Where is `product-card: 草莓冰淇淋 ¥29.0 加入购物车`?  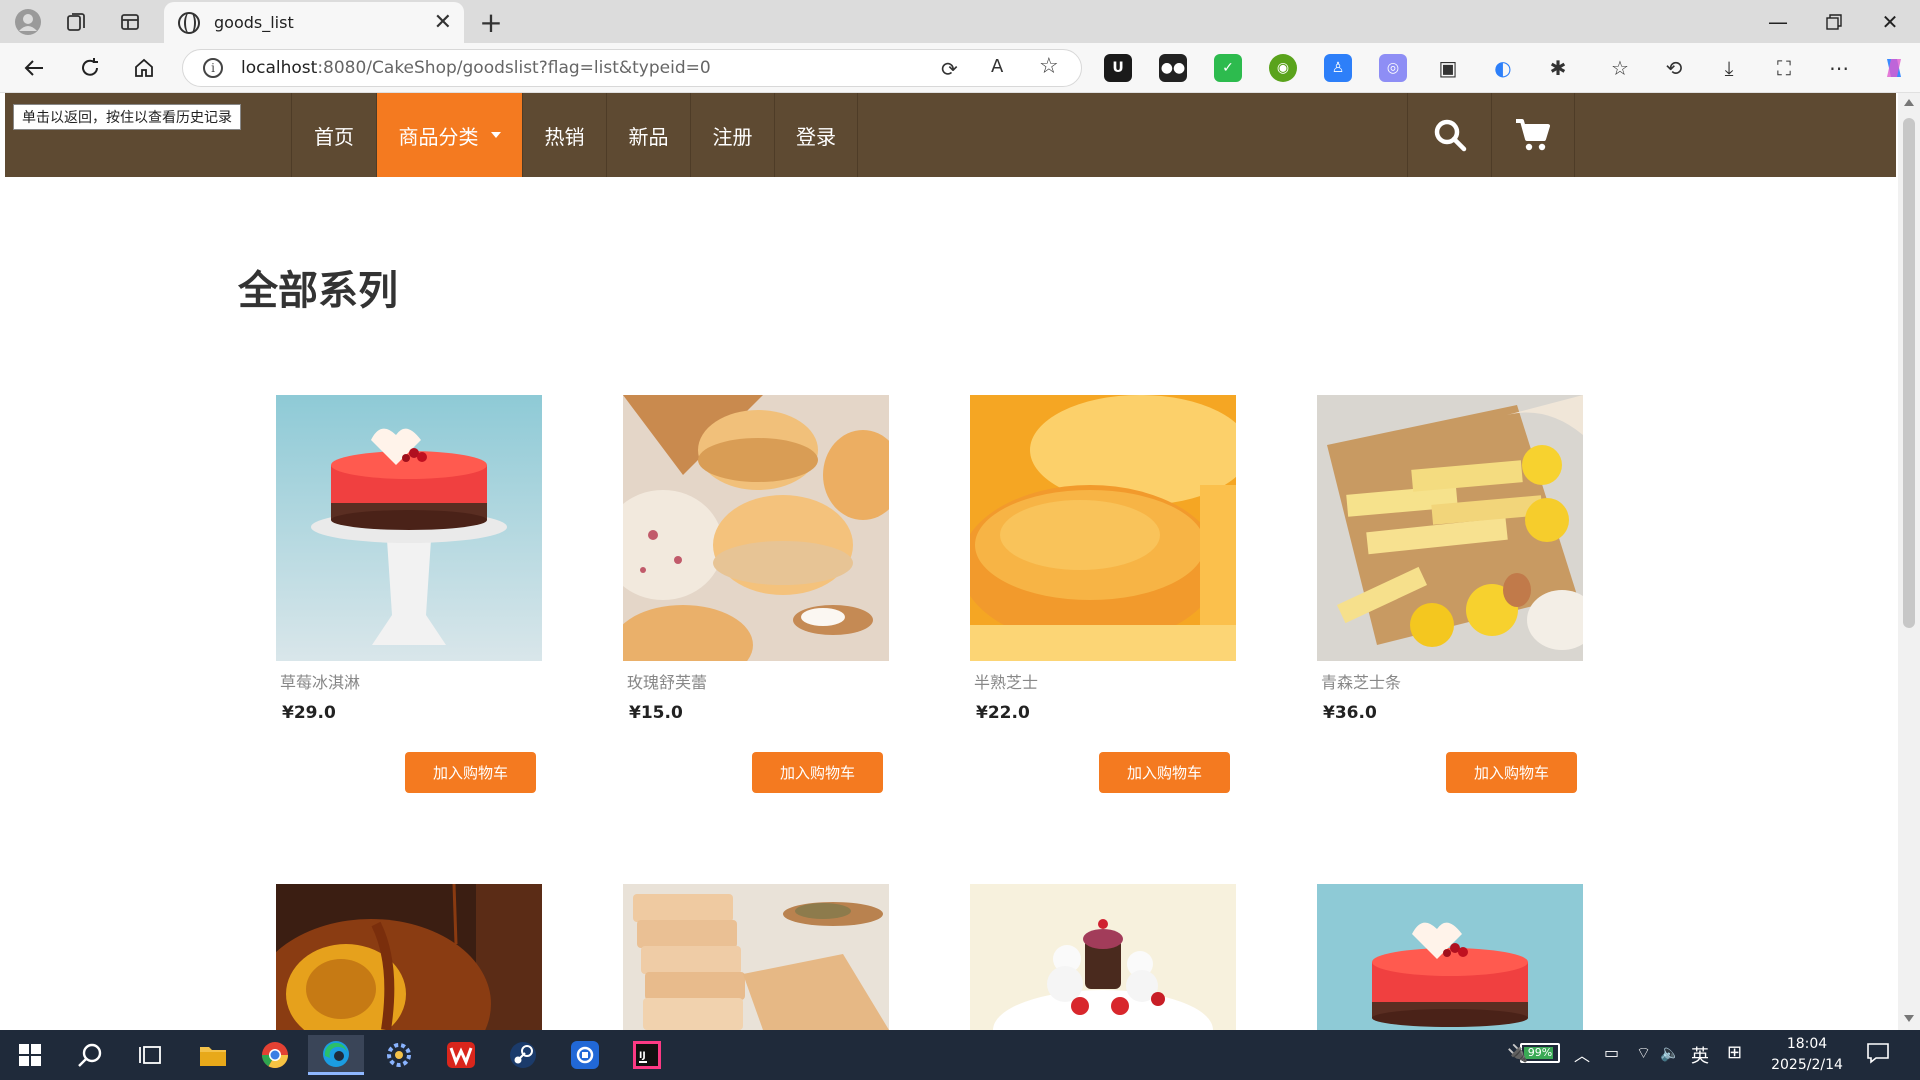
product-card: 草莓冰淇淋 ¥29.0 加入购物车 is located at coordinates (409, 594).